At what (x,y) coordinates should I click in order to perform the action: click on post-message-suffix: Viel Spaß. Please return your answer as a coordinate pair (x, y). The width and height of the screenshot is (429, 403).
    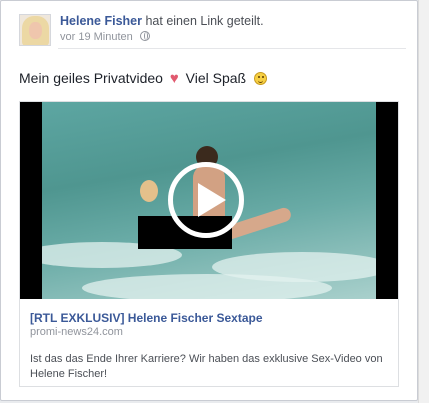
    Looking at the image, I should click on (216, 78).